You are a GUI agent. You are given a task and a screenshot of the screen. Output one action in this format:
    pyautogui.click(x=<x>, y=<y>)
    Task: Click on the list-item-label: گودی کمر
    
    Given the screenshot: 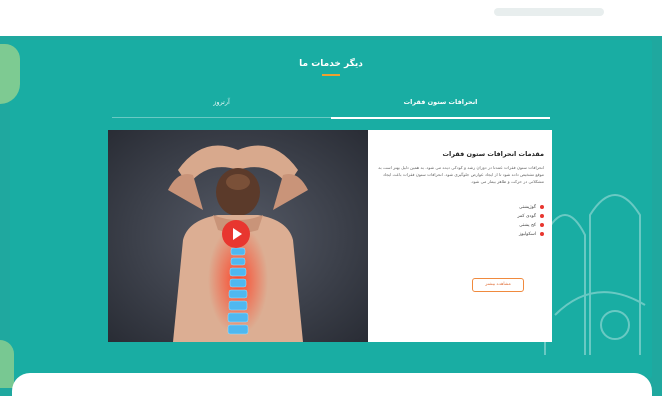 What is the action you would take?
    pyautogui.click(x=526, y=216)
    